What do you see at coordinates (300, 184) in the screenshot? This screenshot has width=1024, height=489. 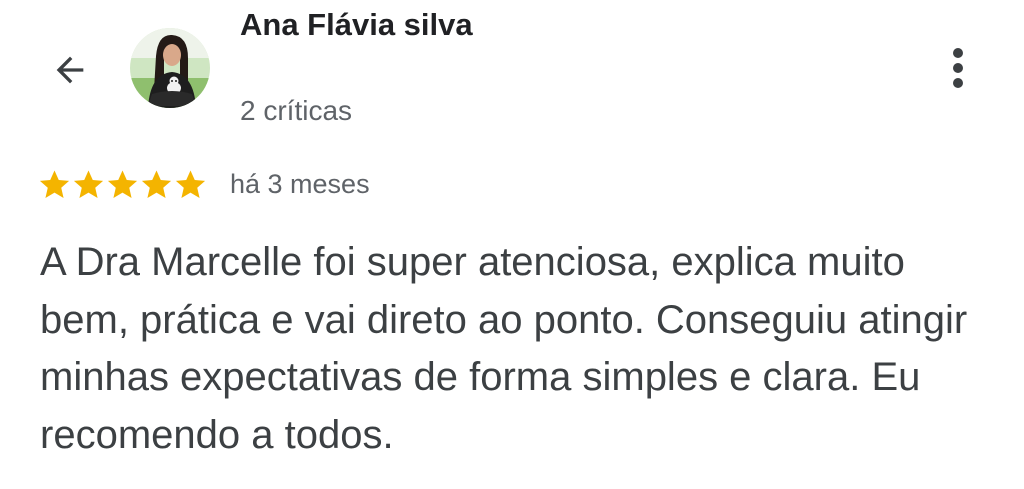 I see `review-date: há 3 meses` at bounding box center [300, 184].